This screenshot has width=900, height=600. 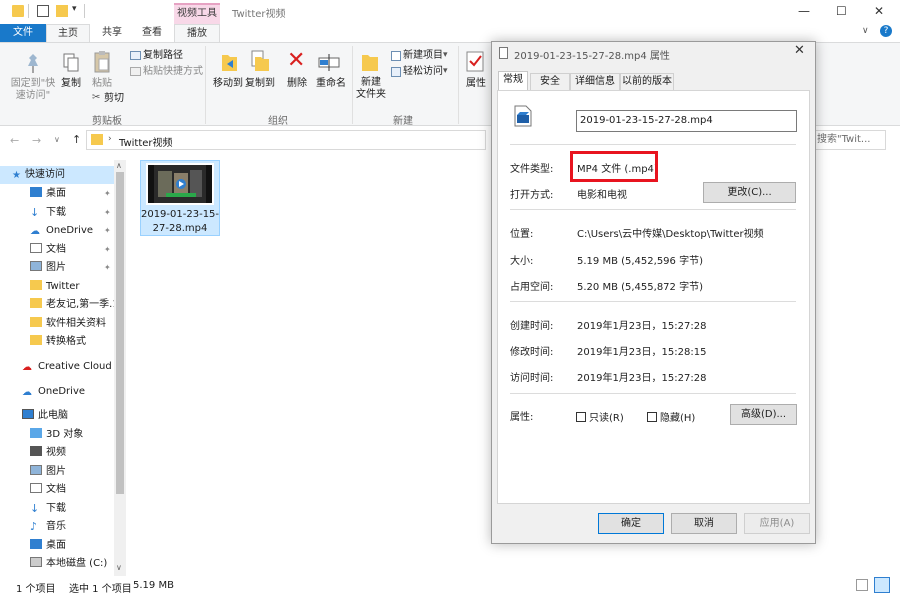 I want to click on close-button: ✕, so click(x=879, y=11).